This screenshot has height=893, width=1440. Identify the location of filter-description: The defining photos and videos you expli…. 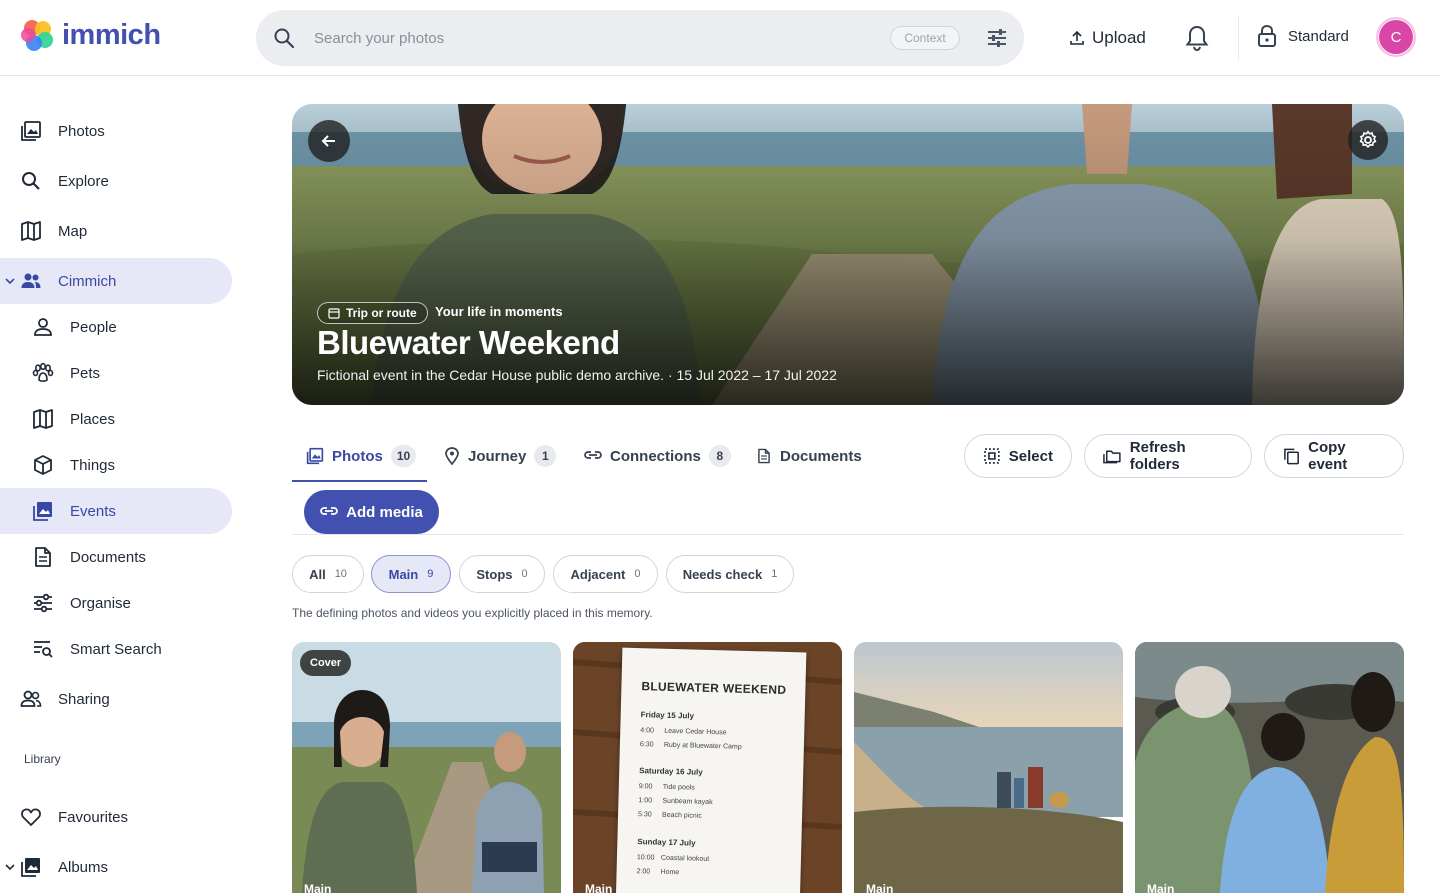
(472, 613).